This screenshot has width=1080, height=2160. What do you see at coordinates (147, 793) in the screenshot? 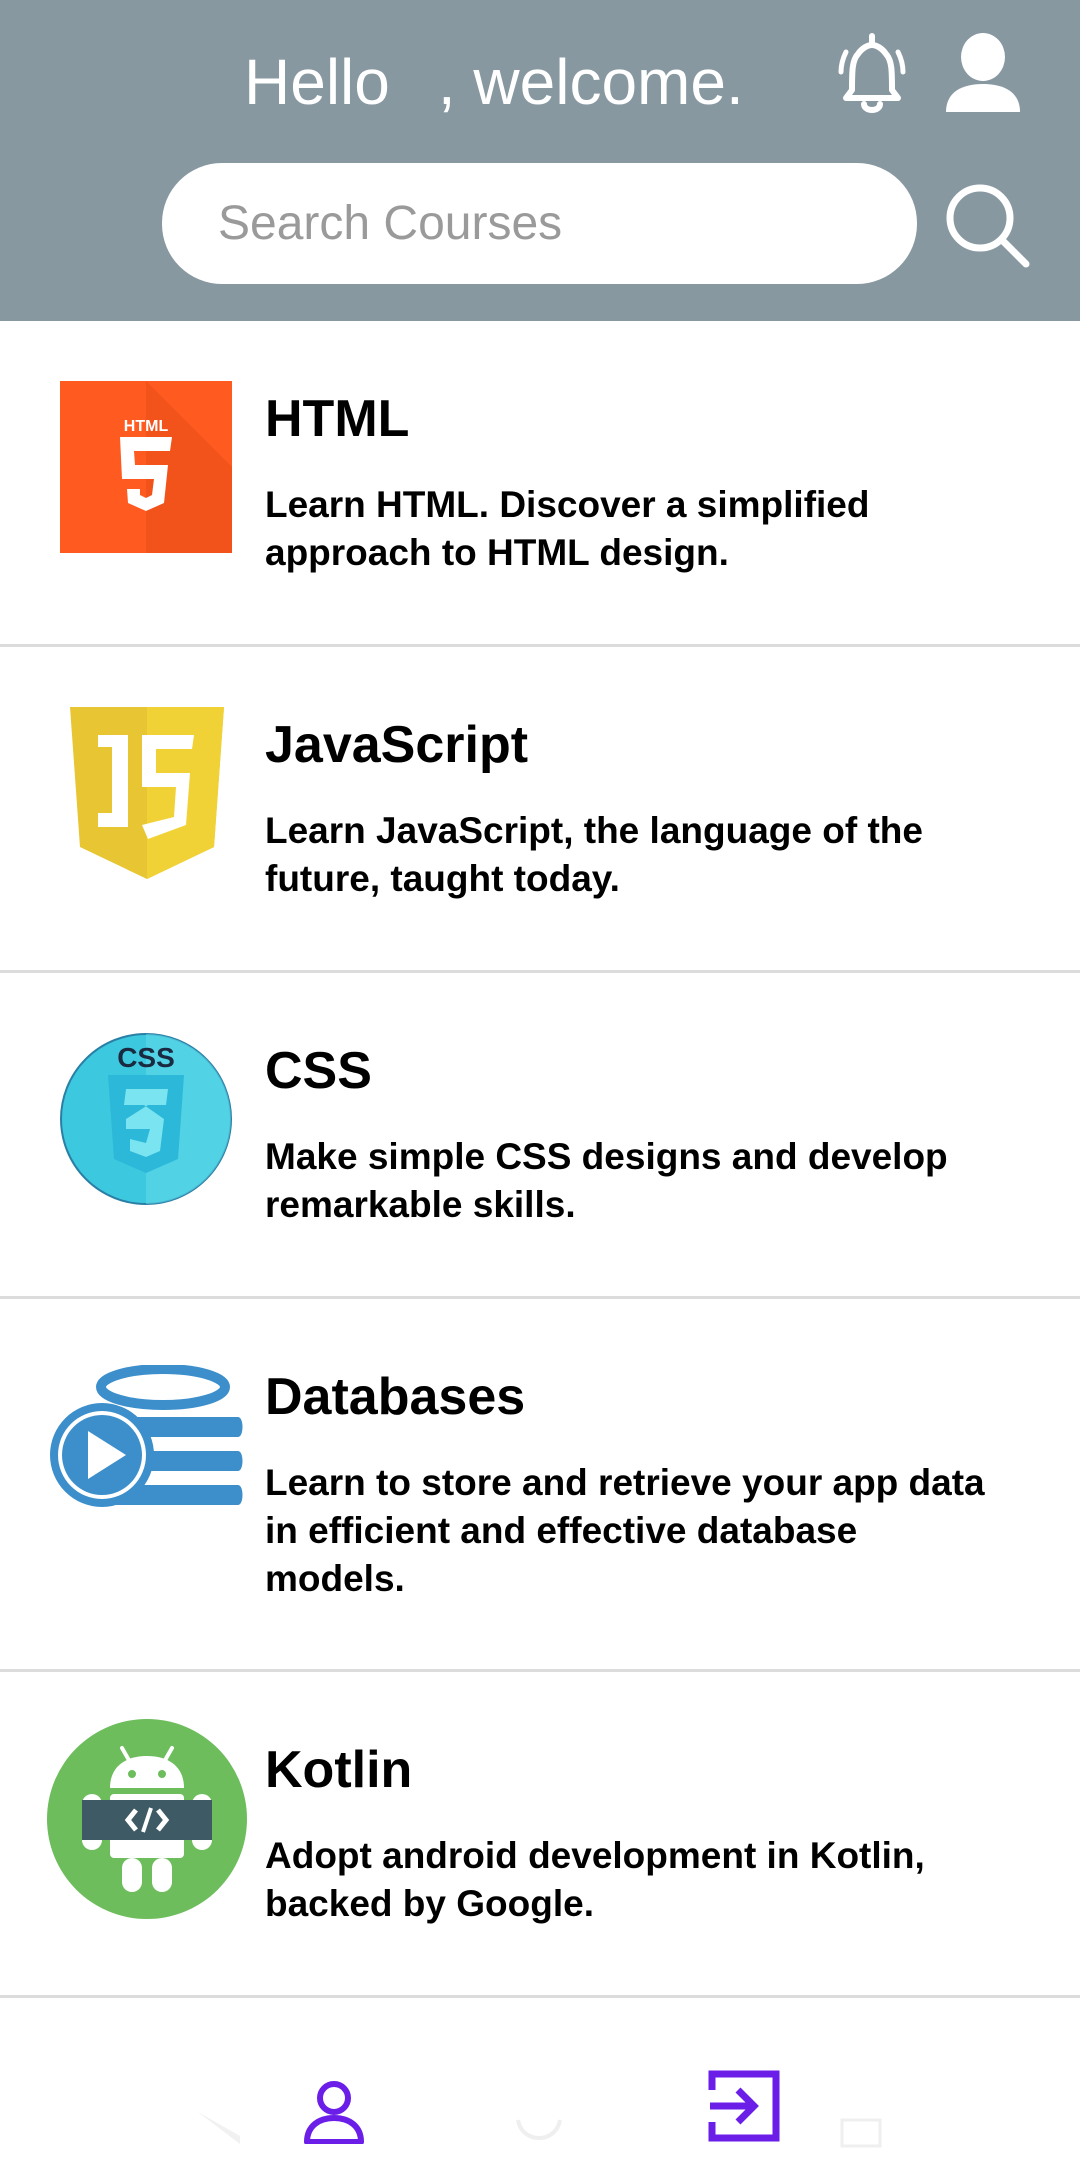
I see `js-logo-icon` at bounding box center [147, 793].